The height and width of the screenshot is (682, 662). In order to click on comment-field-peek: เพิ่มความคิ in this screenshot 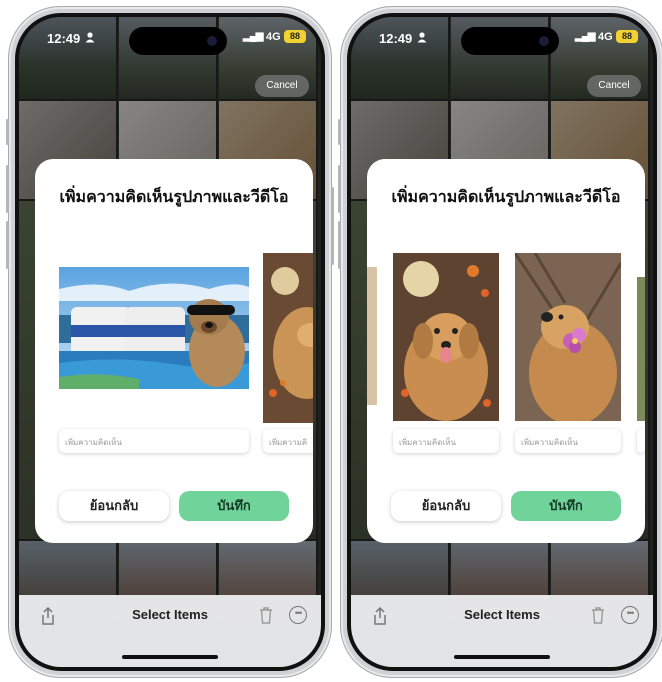, I will do `click(288, 441)`.